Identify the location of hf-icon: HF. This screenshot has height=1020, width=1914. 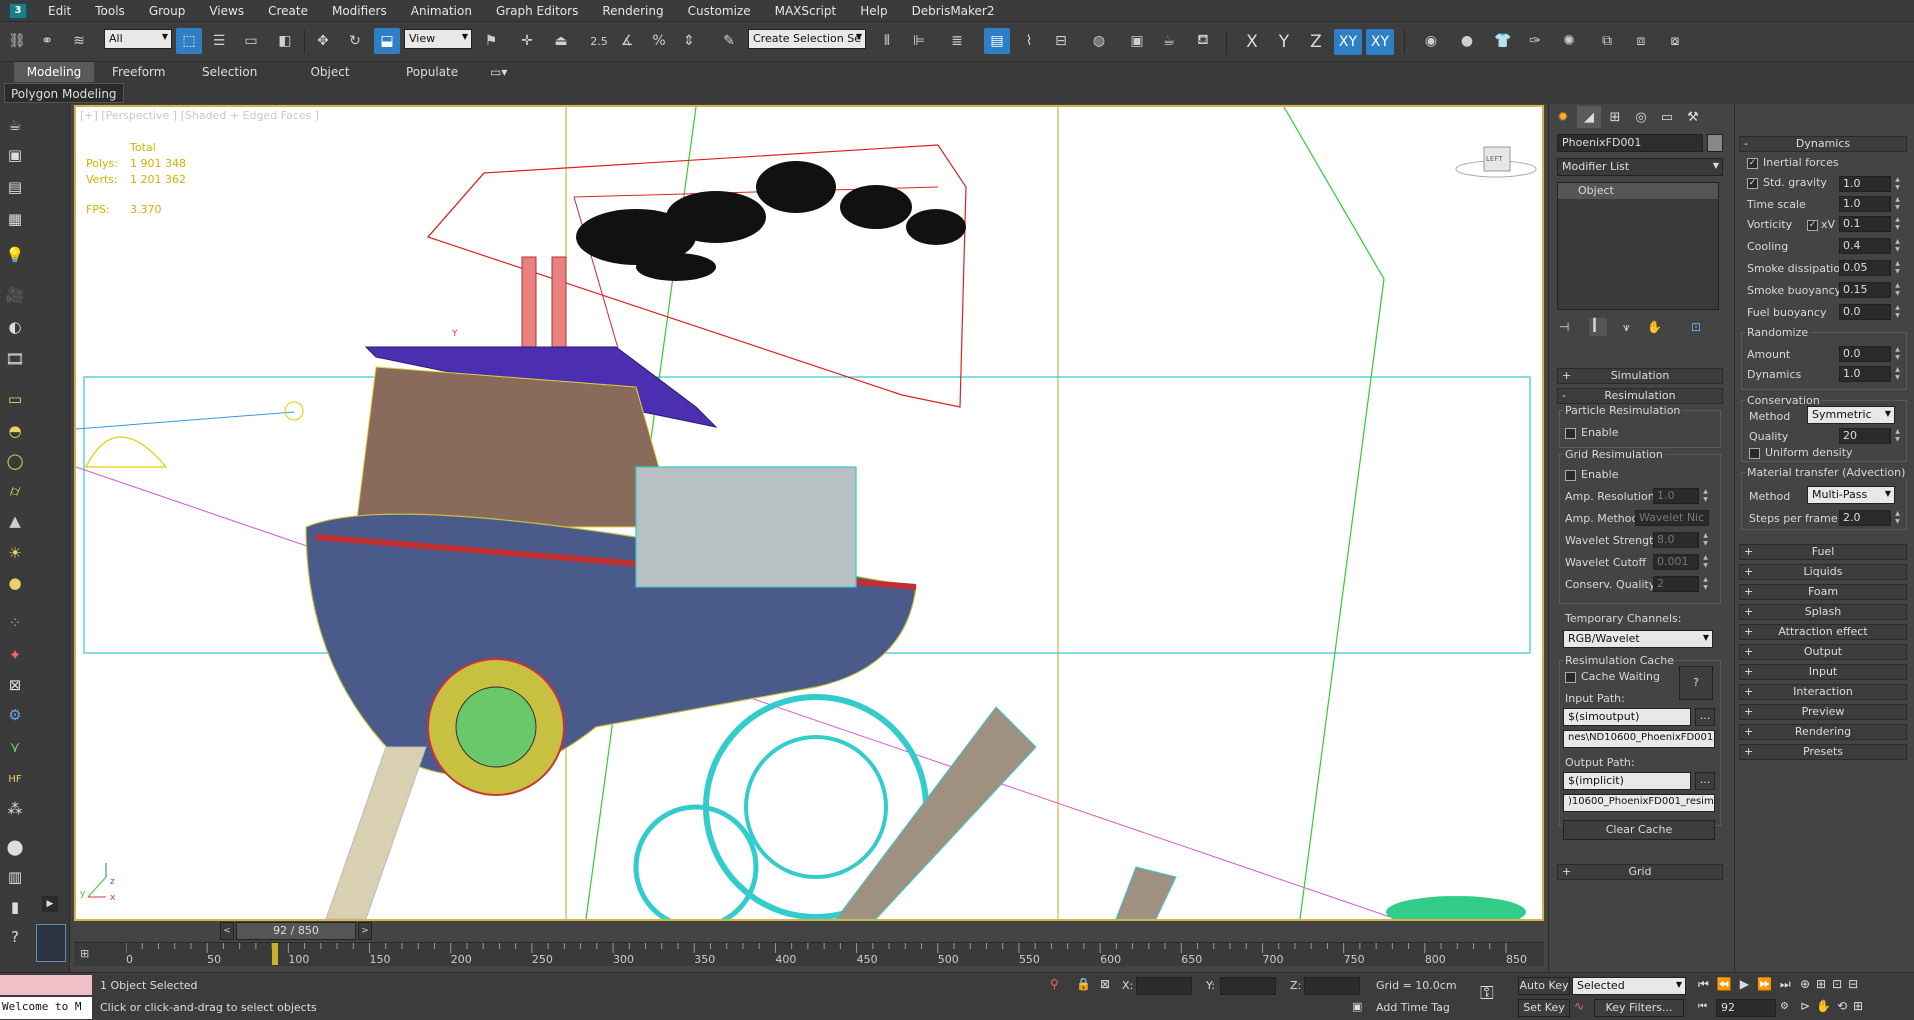
(15, 779).